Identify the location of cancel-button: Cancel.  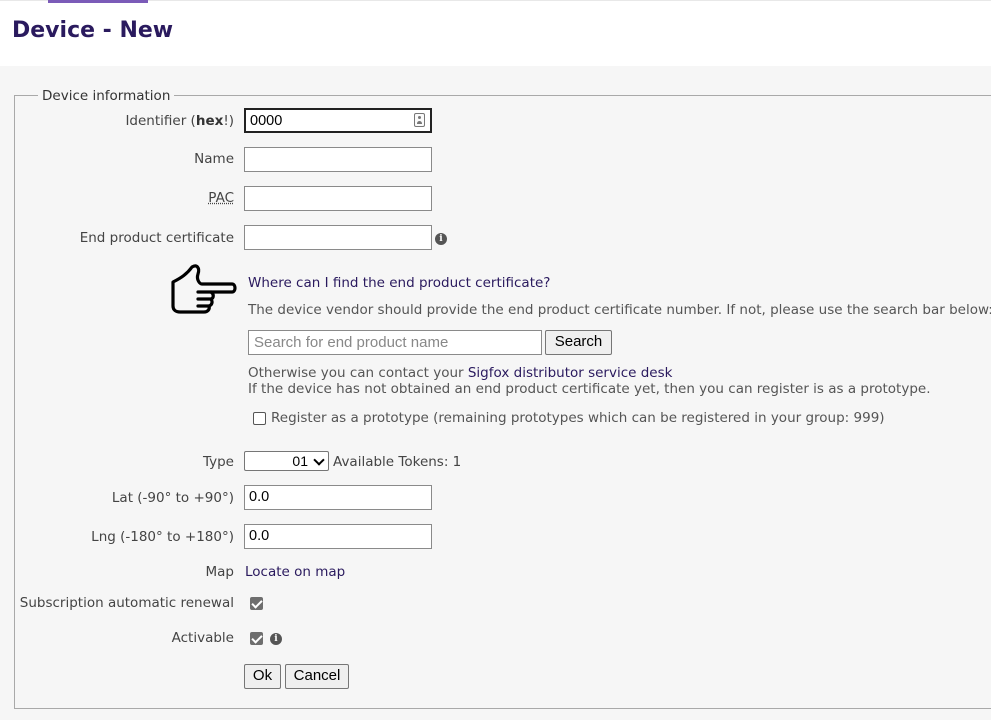
(317, 676).